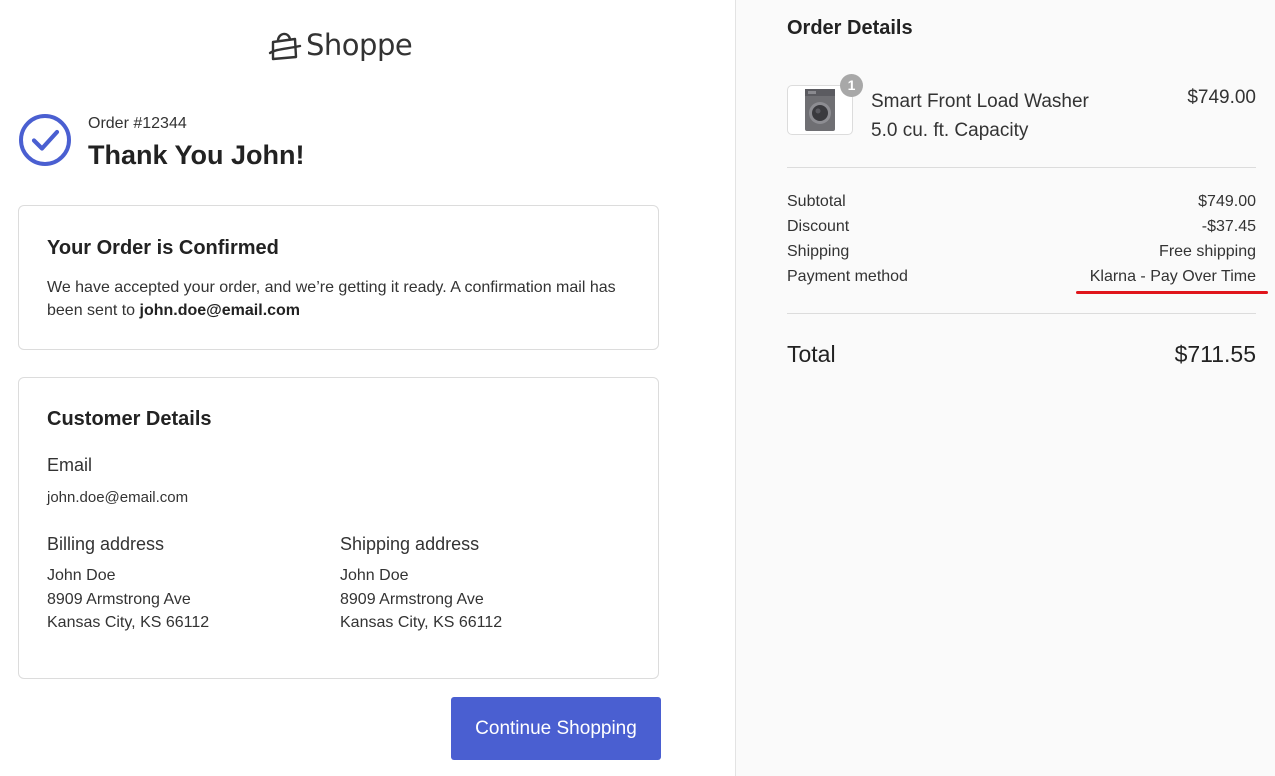 This screenshot has width=1275, height=776. What do you see at coordinates (1228, 226) in the screenshot?
I see `summary-value: -$37.45` at bounding box center [1228, 226].